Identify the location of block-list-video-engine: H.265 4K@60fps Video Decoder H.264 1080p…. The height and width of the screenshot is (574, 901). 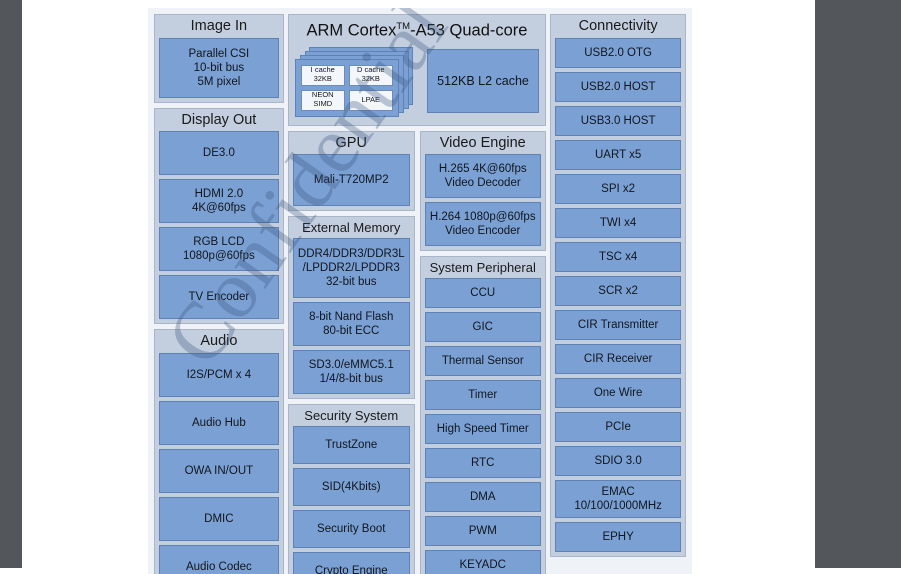
(483, 200).